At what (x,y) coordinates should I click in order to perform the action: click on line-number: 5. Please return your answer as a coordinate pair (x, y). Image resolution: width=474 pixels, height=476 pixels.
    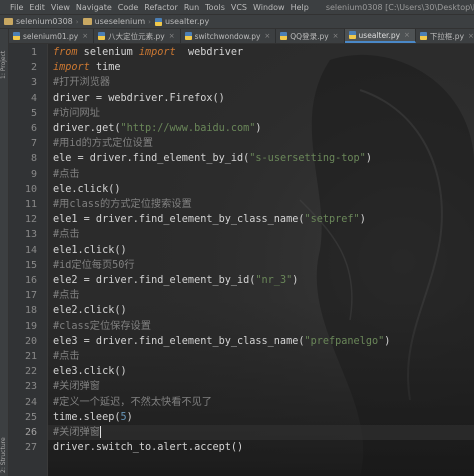
    Looking at the image, I should click on (33, 113).